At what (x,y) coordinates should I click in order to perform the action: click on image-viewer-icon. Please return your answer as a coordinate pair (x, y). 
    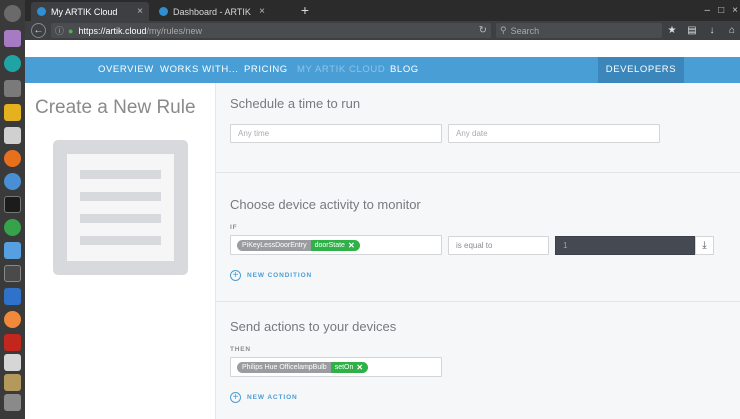
    Looking at the image, I should click on (12, 250).